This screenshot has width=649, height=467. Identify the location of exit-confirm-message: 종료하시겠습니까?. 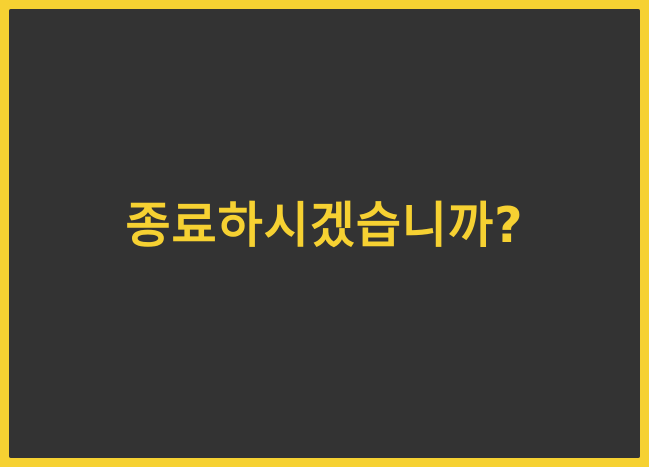
(324, 225).